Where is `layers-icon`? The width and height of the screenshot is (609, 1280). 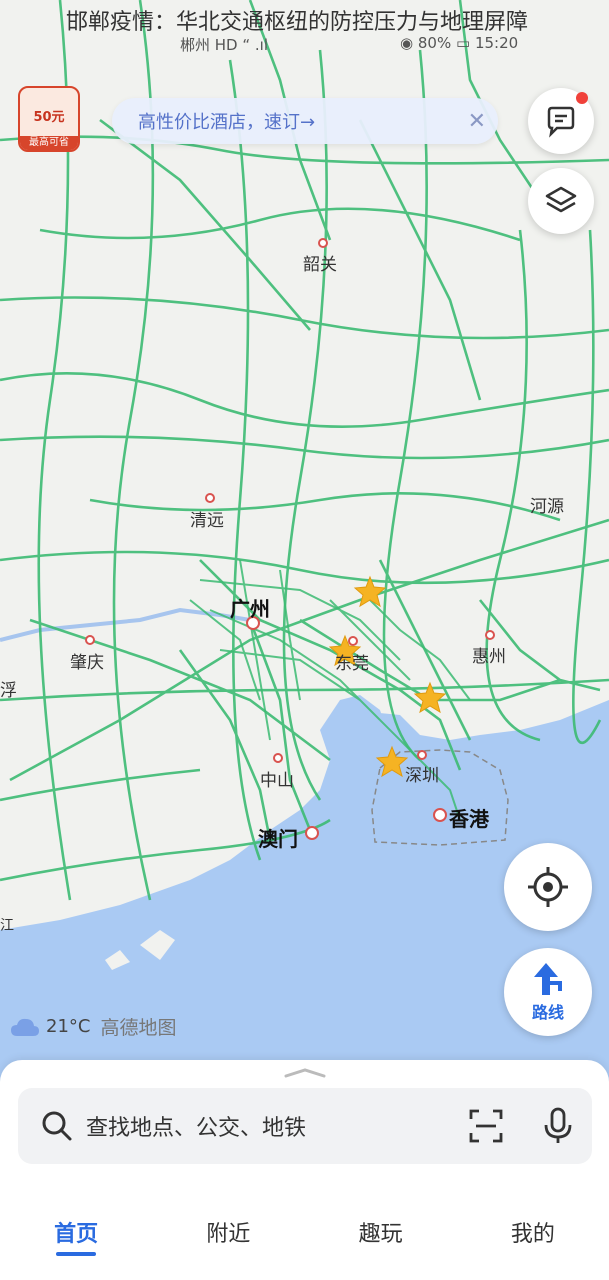
layers-icon is located at coordinates (561, 199).